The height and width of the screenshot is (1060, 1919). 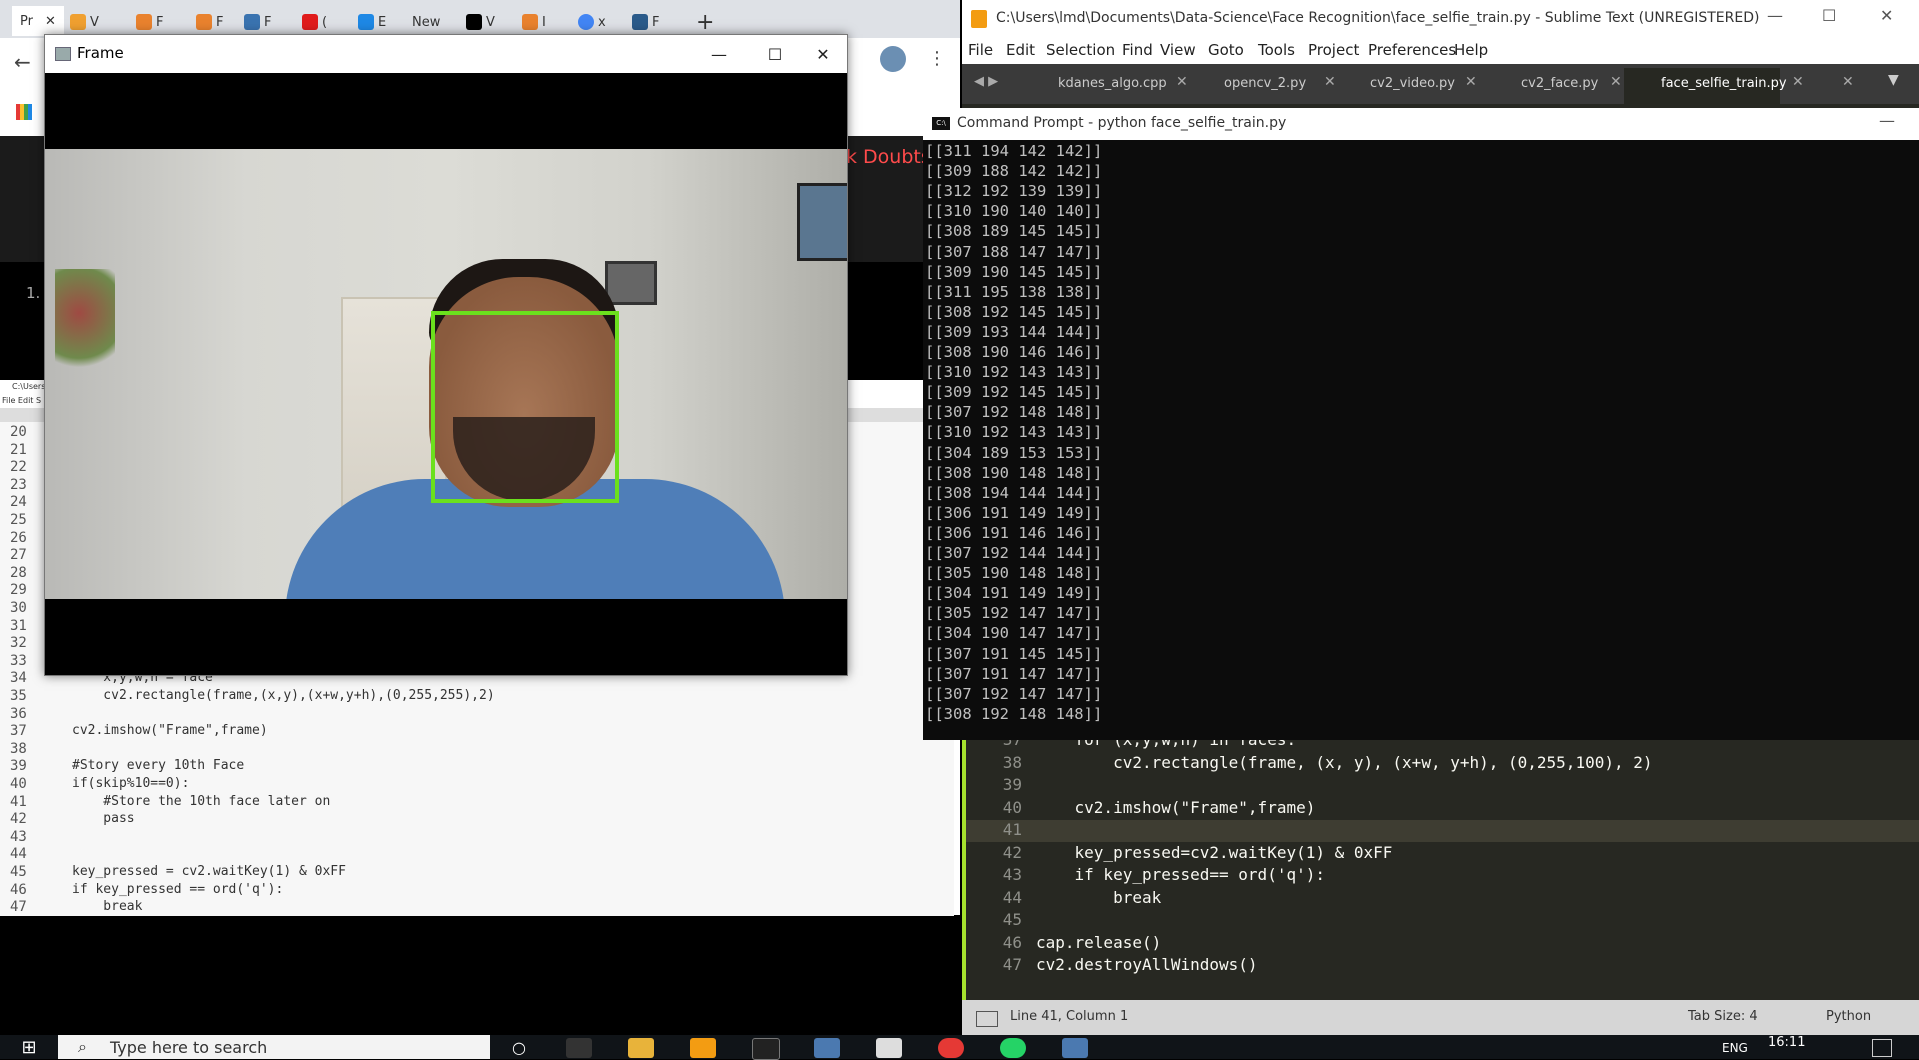 What do you see at coordinates (888, 157) in the screenshot?
I see `header-link: k Doubts` at bounding box center [888, 157].